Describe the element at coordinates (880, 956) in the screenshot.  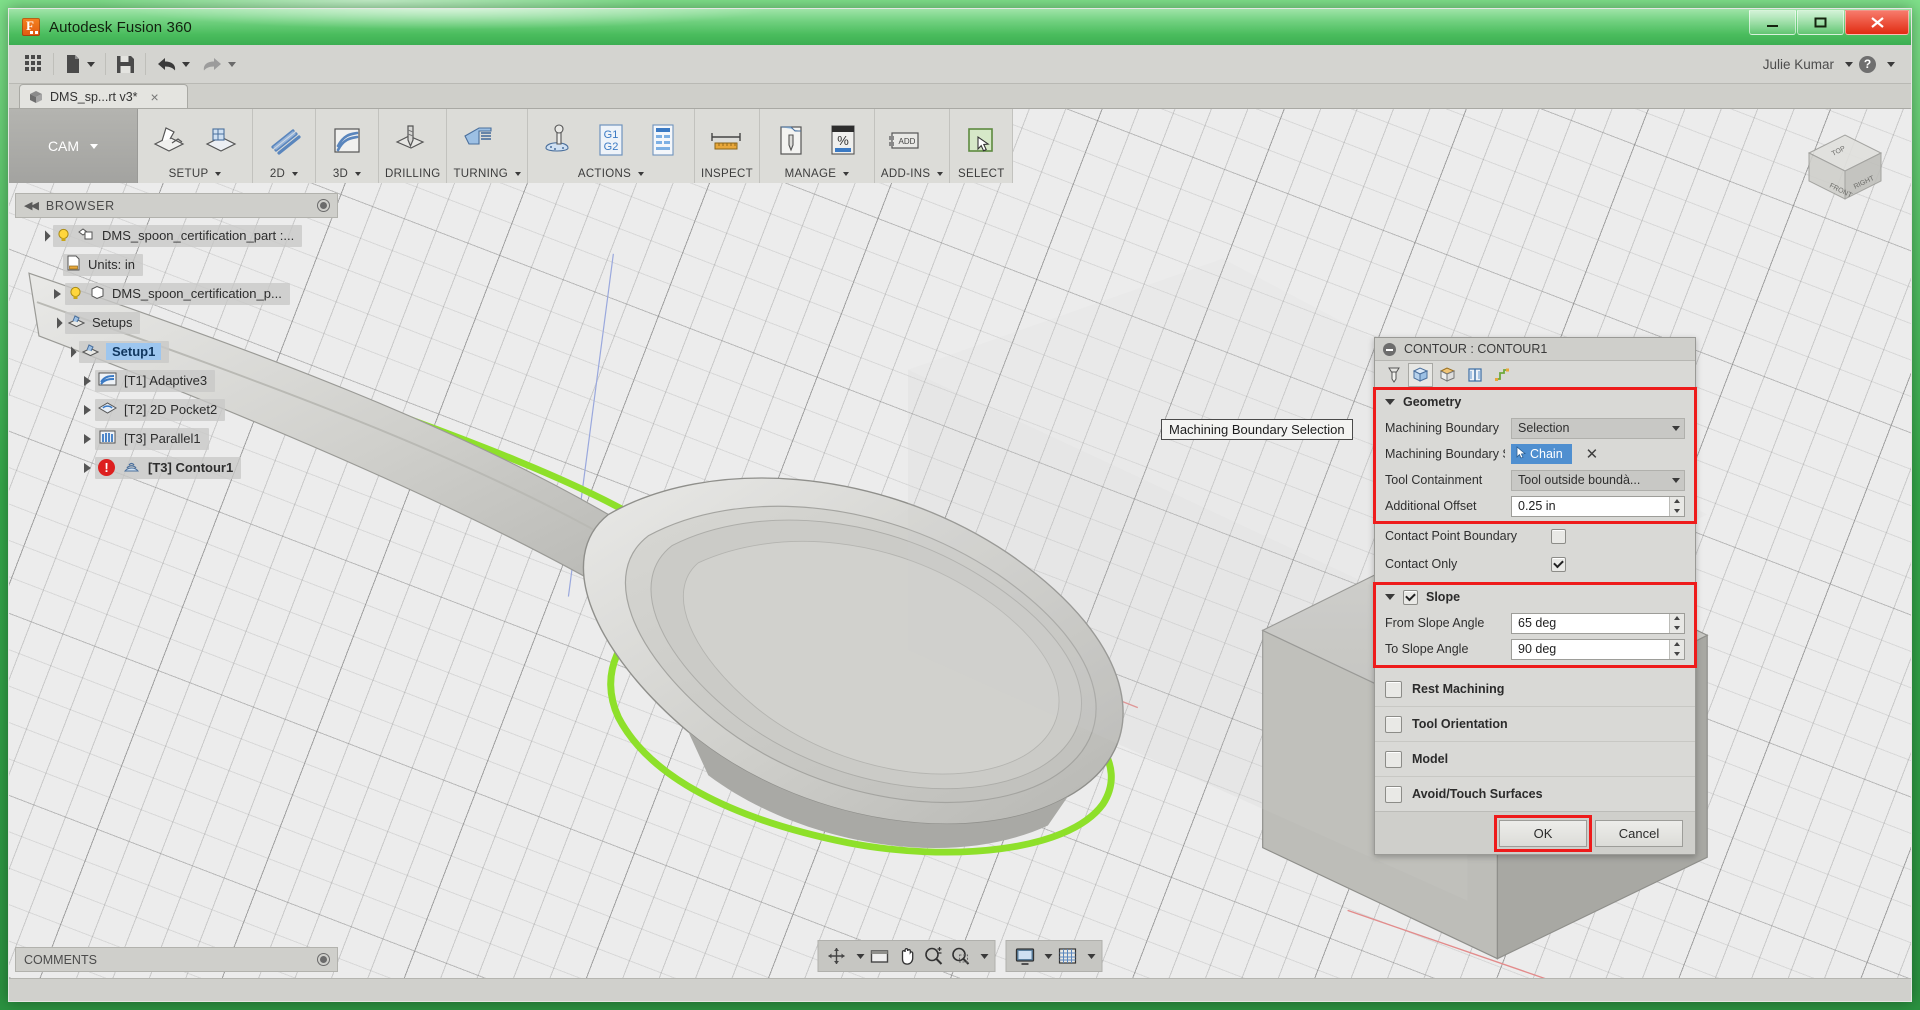
I see `viewports-icon` at that location.